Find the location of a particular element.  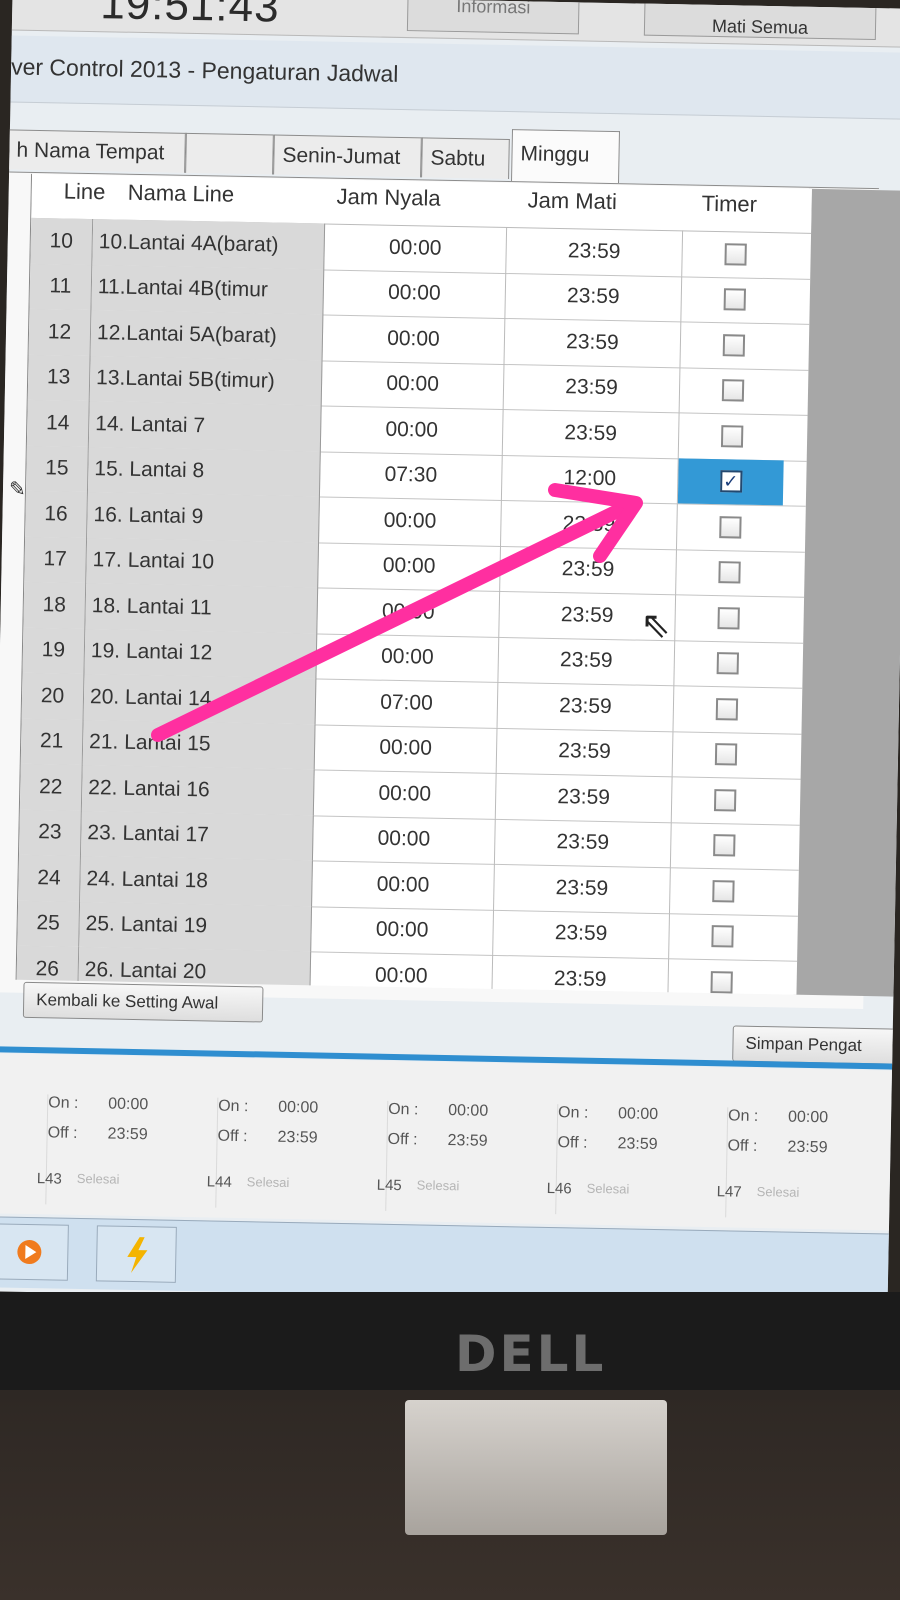

taskbar-app-media is located at coordinates (34, 1252).